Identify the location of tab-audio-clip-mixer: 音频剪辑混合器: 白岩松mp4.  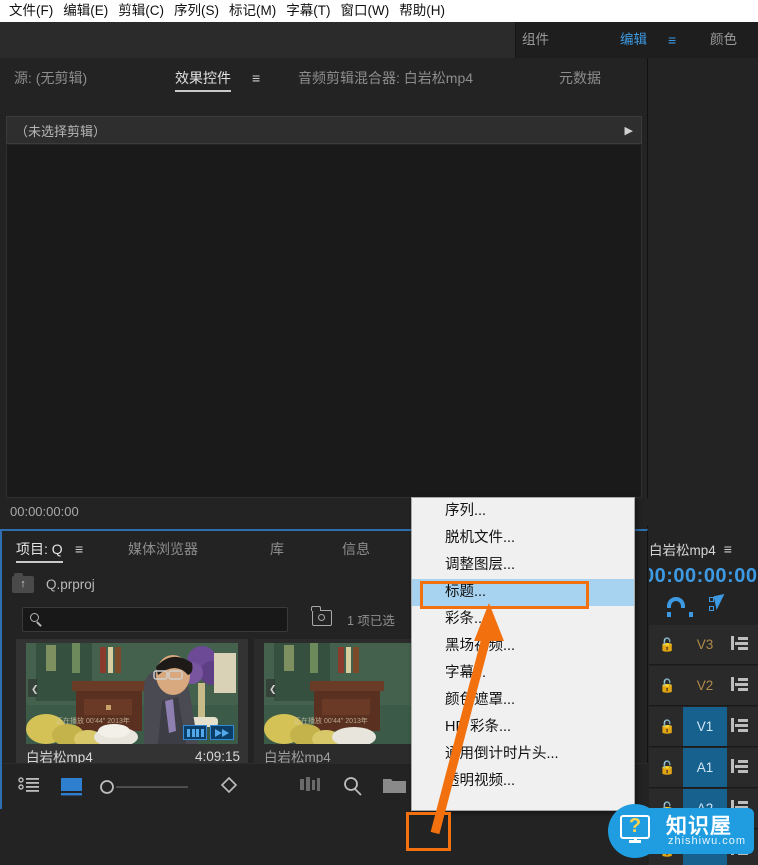
(385, 78).